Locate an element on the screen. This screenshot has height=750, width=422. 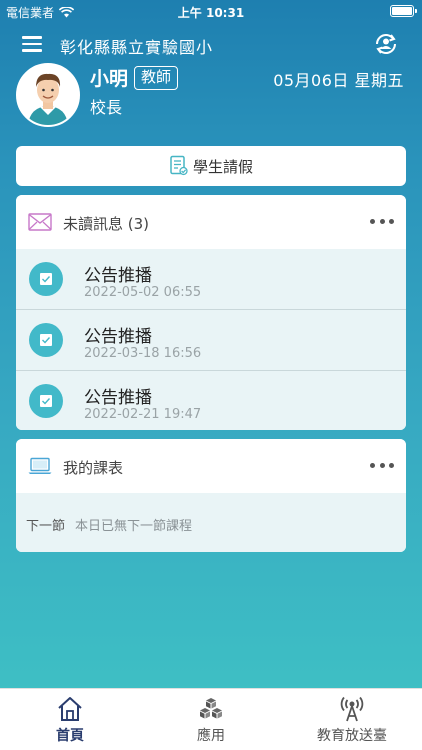
tab-apps: 應用 is located at coordinates (211, 719).